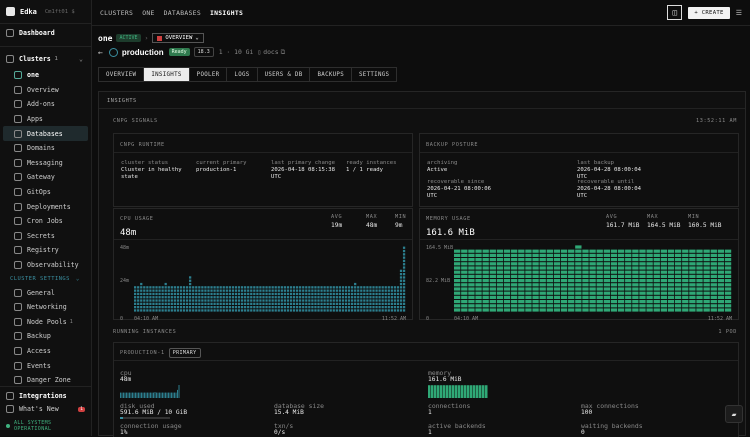  Describe the element at coordinates (242, 74) in the screenshot. I see `tab-logs: LOGS` at that location.